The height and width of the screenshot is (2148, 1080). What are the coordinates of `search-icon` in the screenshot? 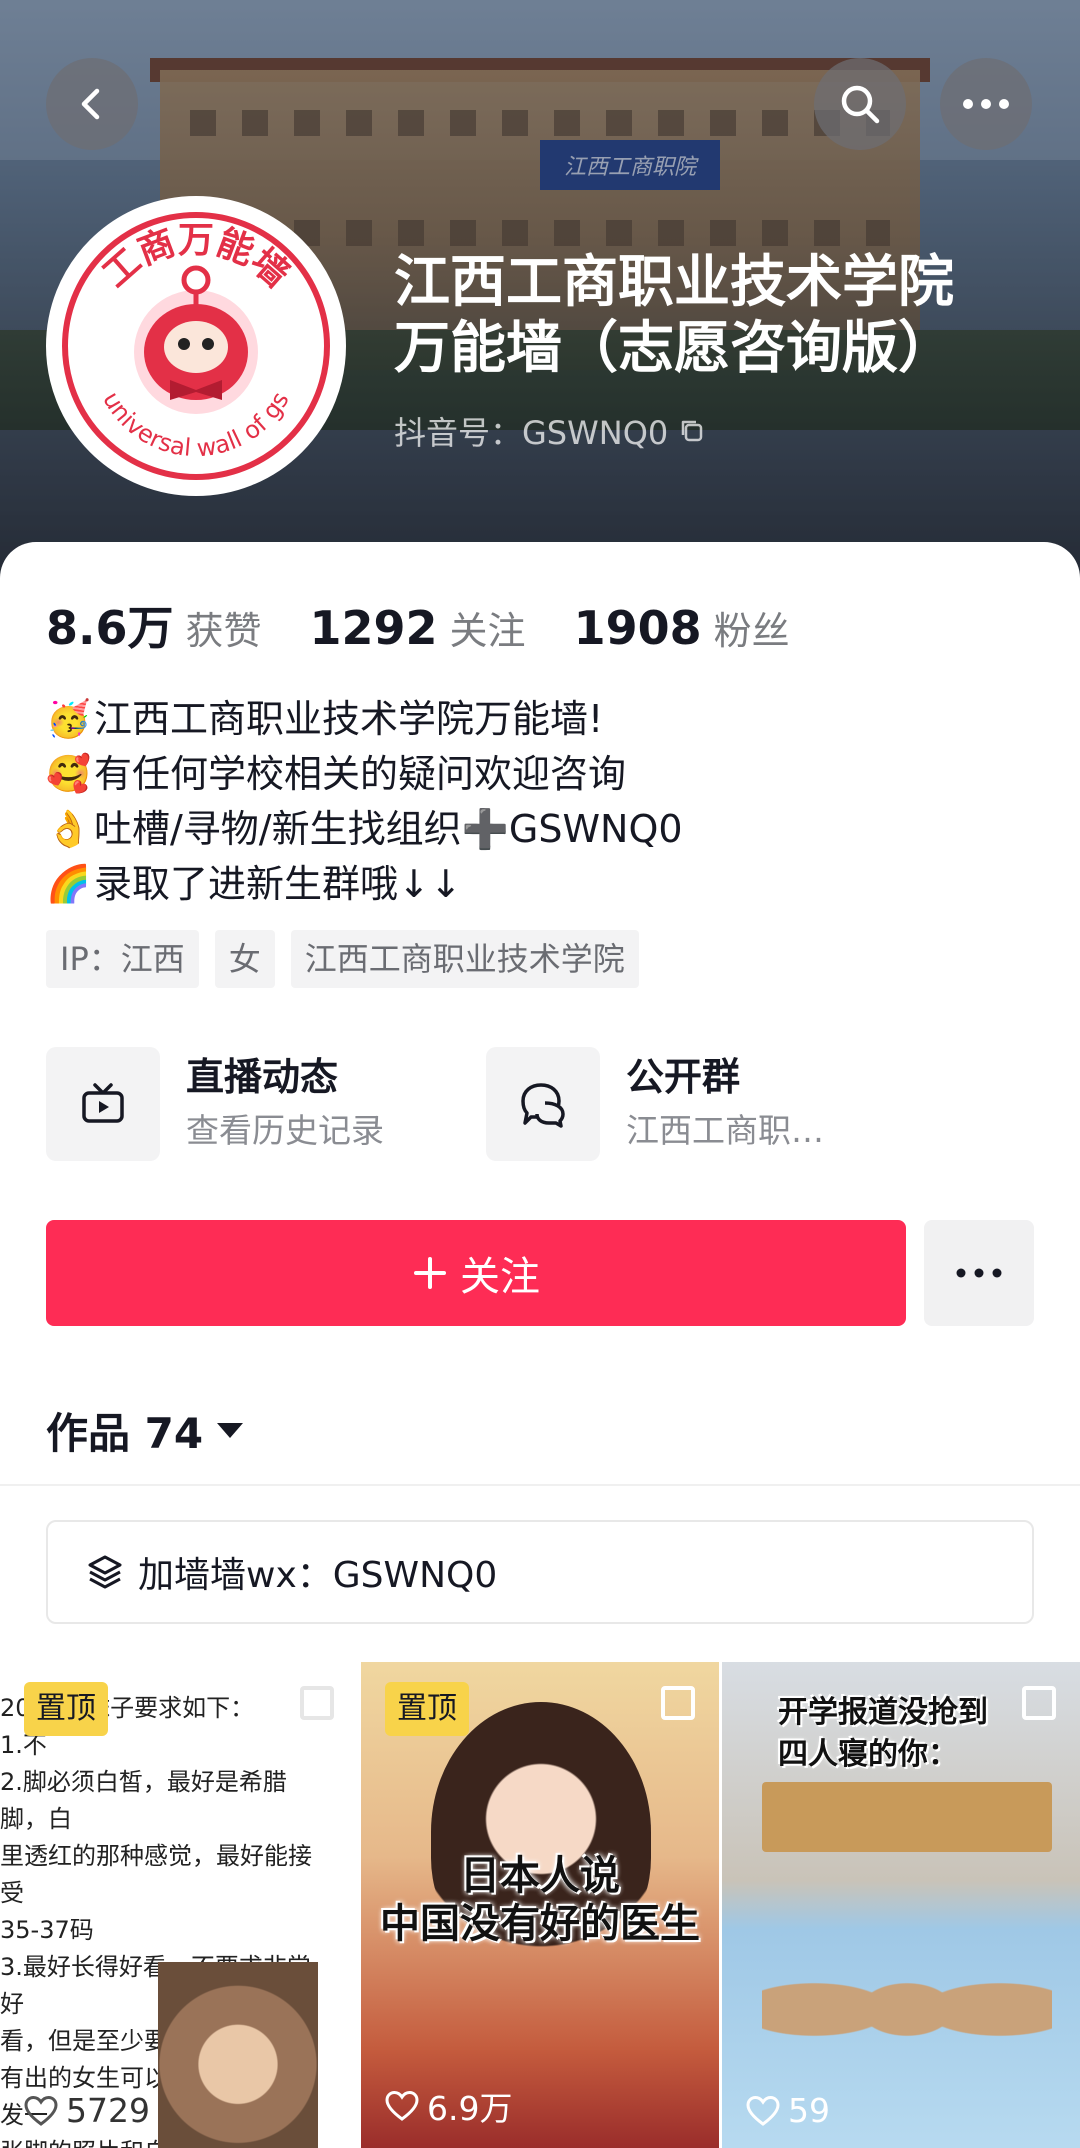 It's located at (860, 104).